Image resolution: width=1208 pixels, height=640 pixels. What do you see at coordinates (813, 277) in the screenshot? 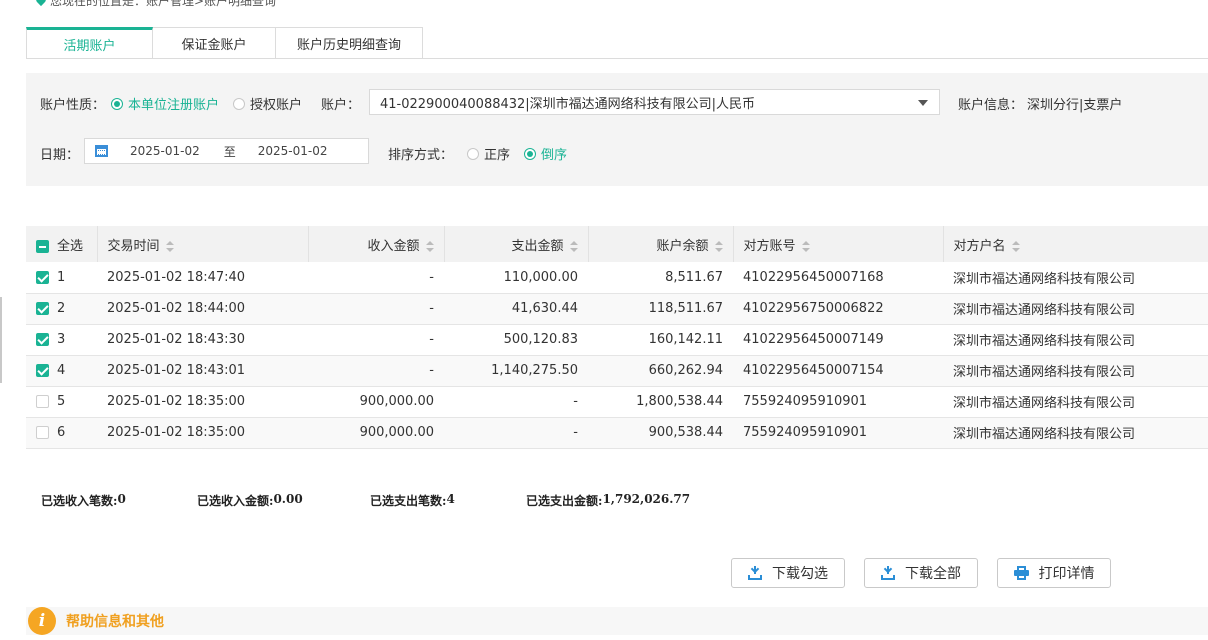
I see `cell-counter-account: 41022956450007168` at bounding box center [813, 277].